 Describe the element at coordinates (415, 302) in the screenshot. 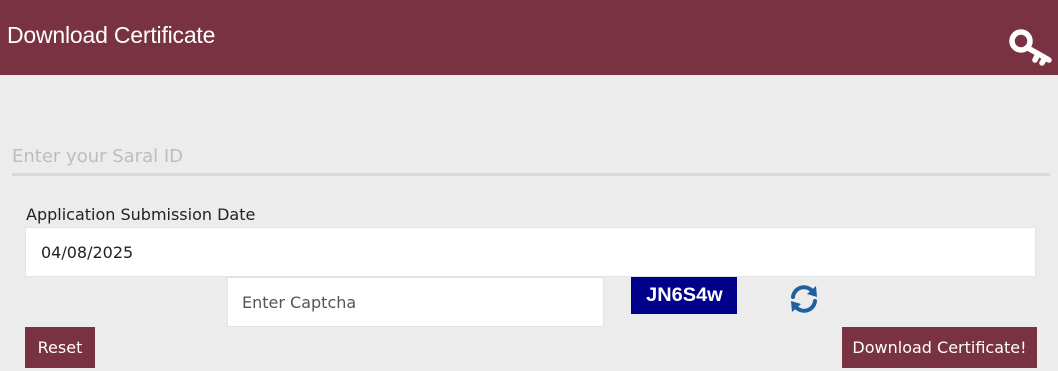

I see `captcha-input` at that location.